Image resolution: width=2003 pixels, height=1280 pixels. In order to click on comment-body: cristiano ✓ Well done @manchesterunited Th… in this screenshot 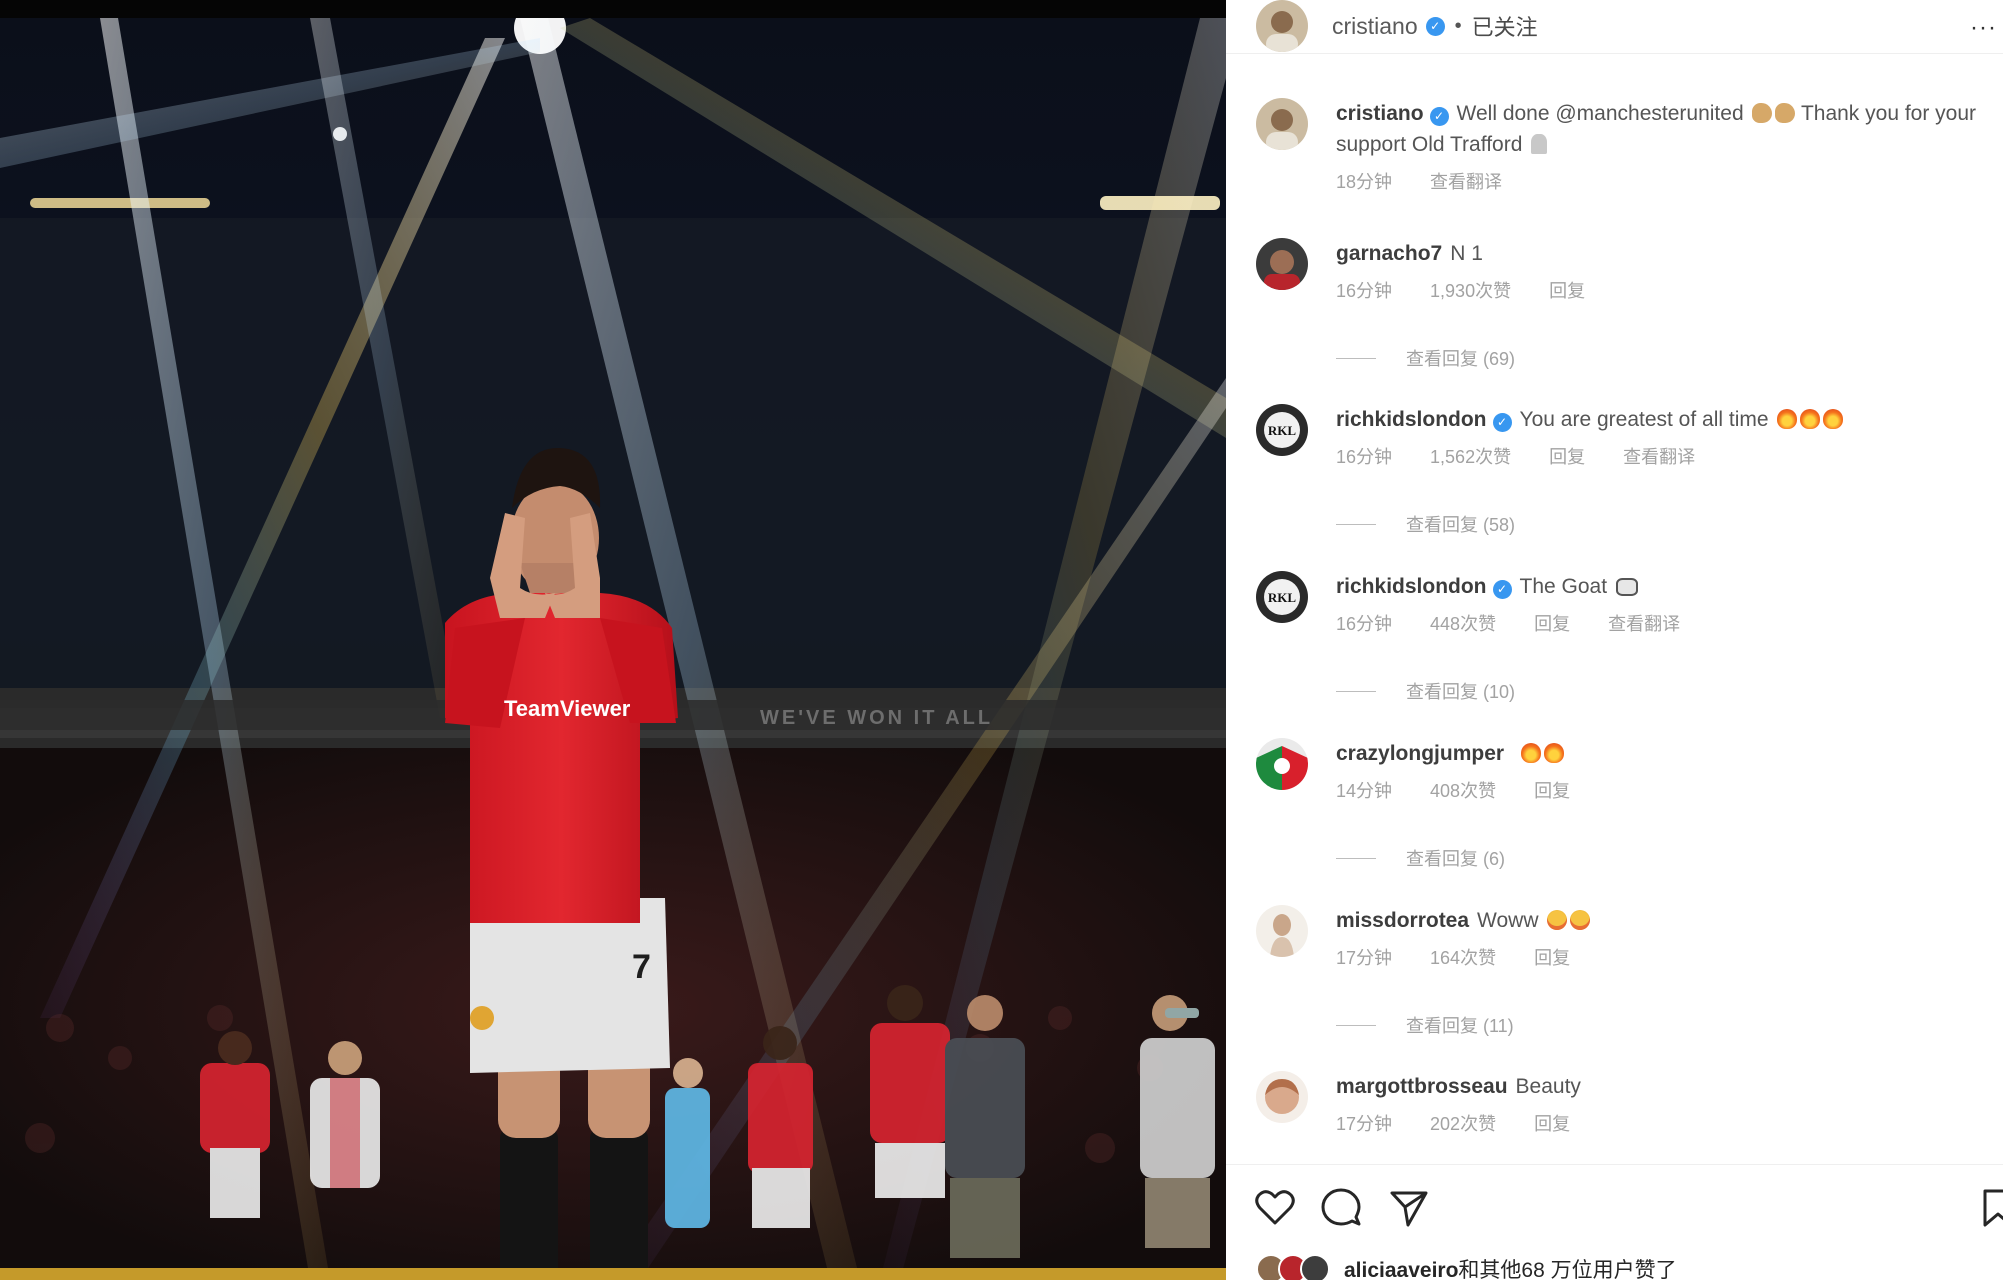, I will do `click(1666, 146)`.